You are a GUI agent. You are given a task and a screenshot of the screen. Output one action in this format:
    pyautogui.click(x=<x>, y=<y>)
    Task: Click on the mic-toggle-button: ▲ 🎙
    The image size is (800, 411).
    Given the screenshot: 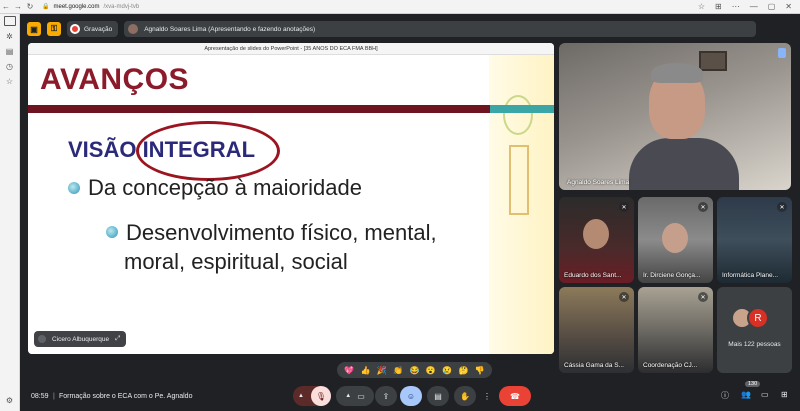 What is the action you would take?
    pyautogui.click(x=312, y=396)
    